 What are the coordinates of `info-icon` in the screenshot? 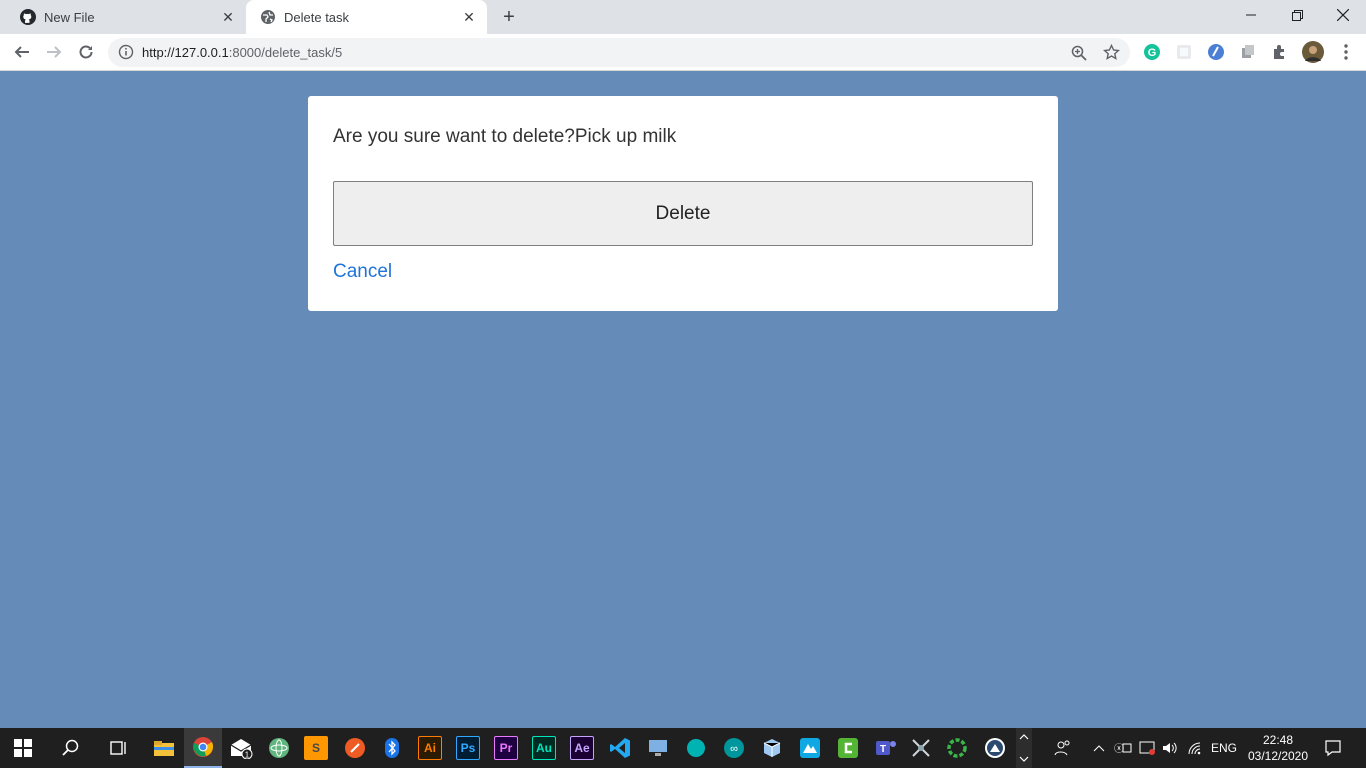 It's located at (126, 52).